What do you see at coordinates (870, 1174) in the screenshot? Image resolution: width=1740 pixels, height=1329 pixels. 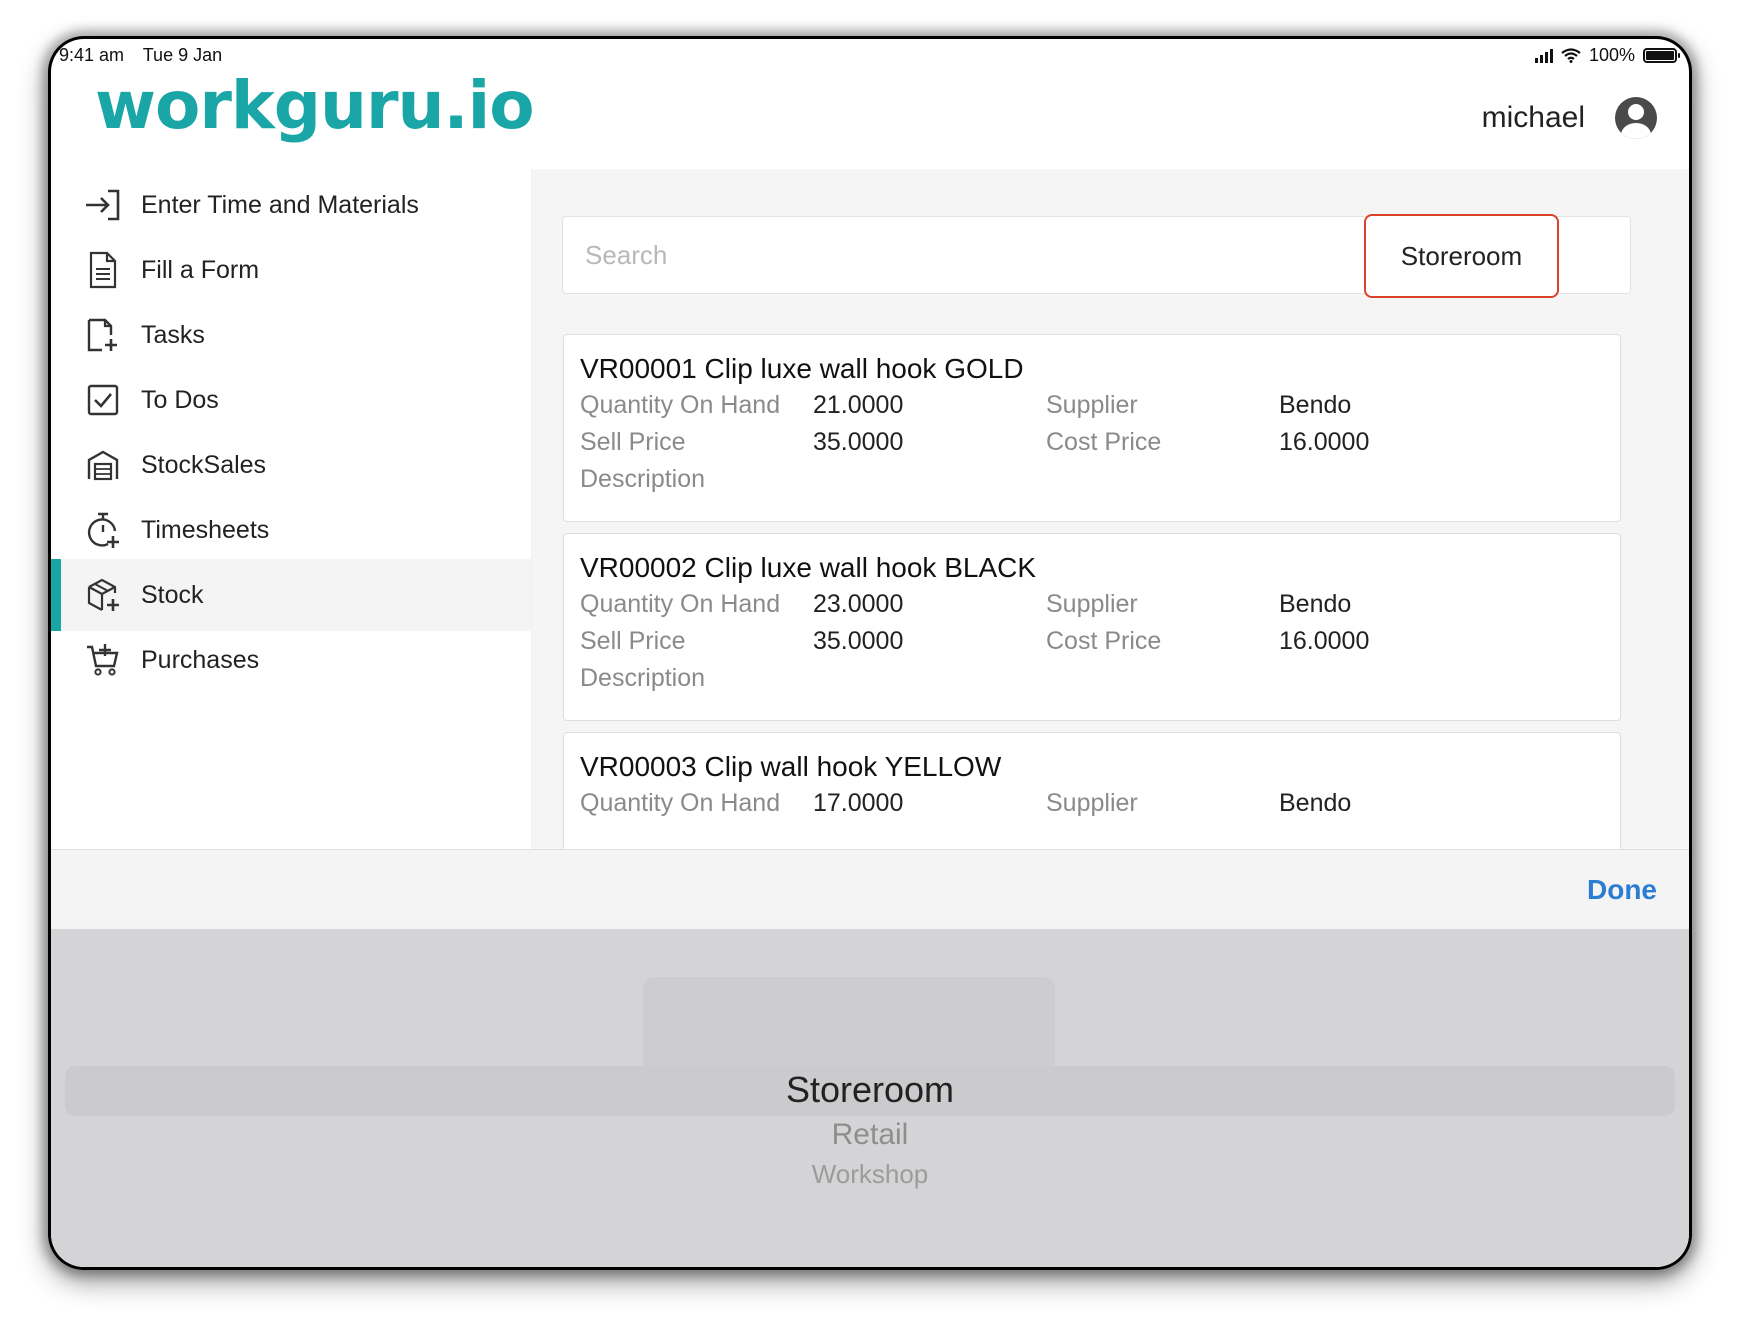 I see `picker-option-workshop: Workshop` at bounding box center [870, 1174].